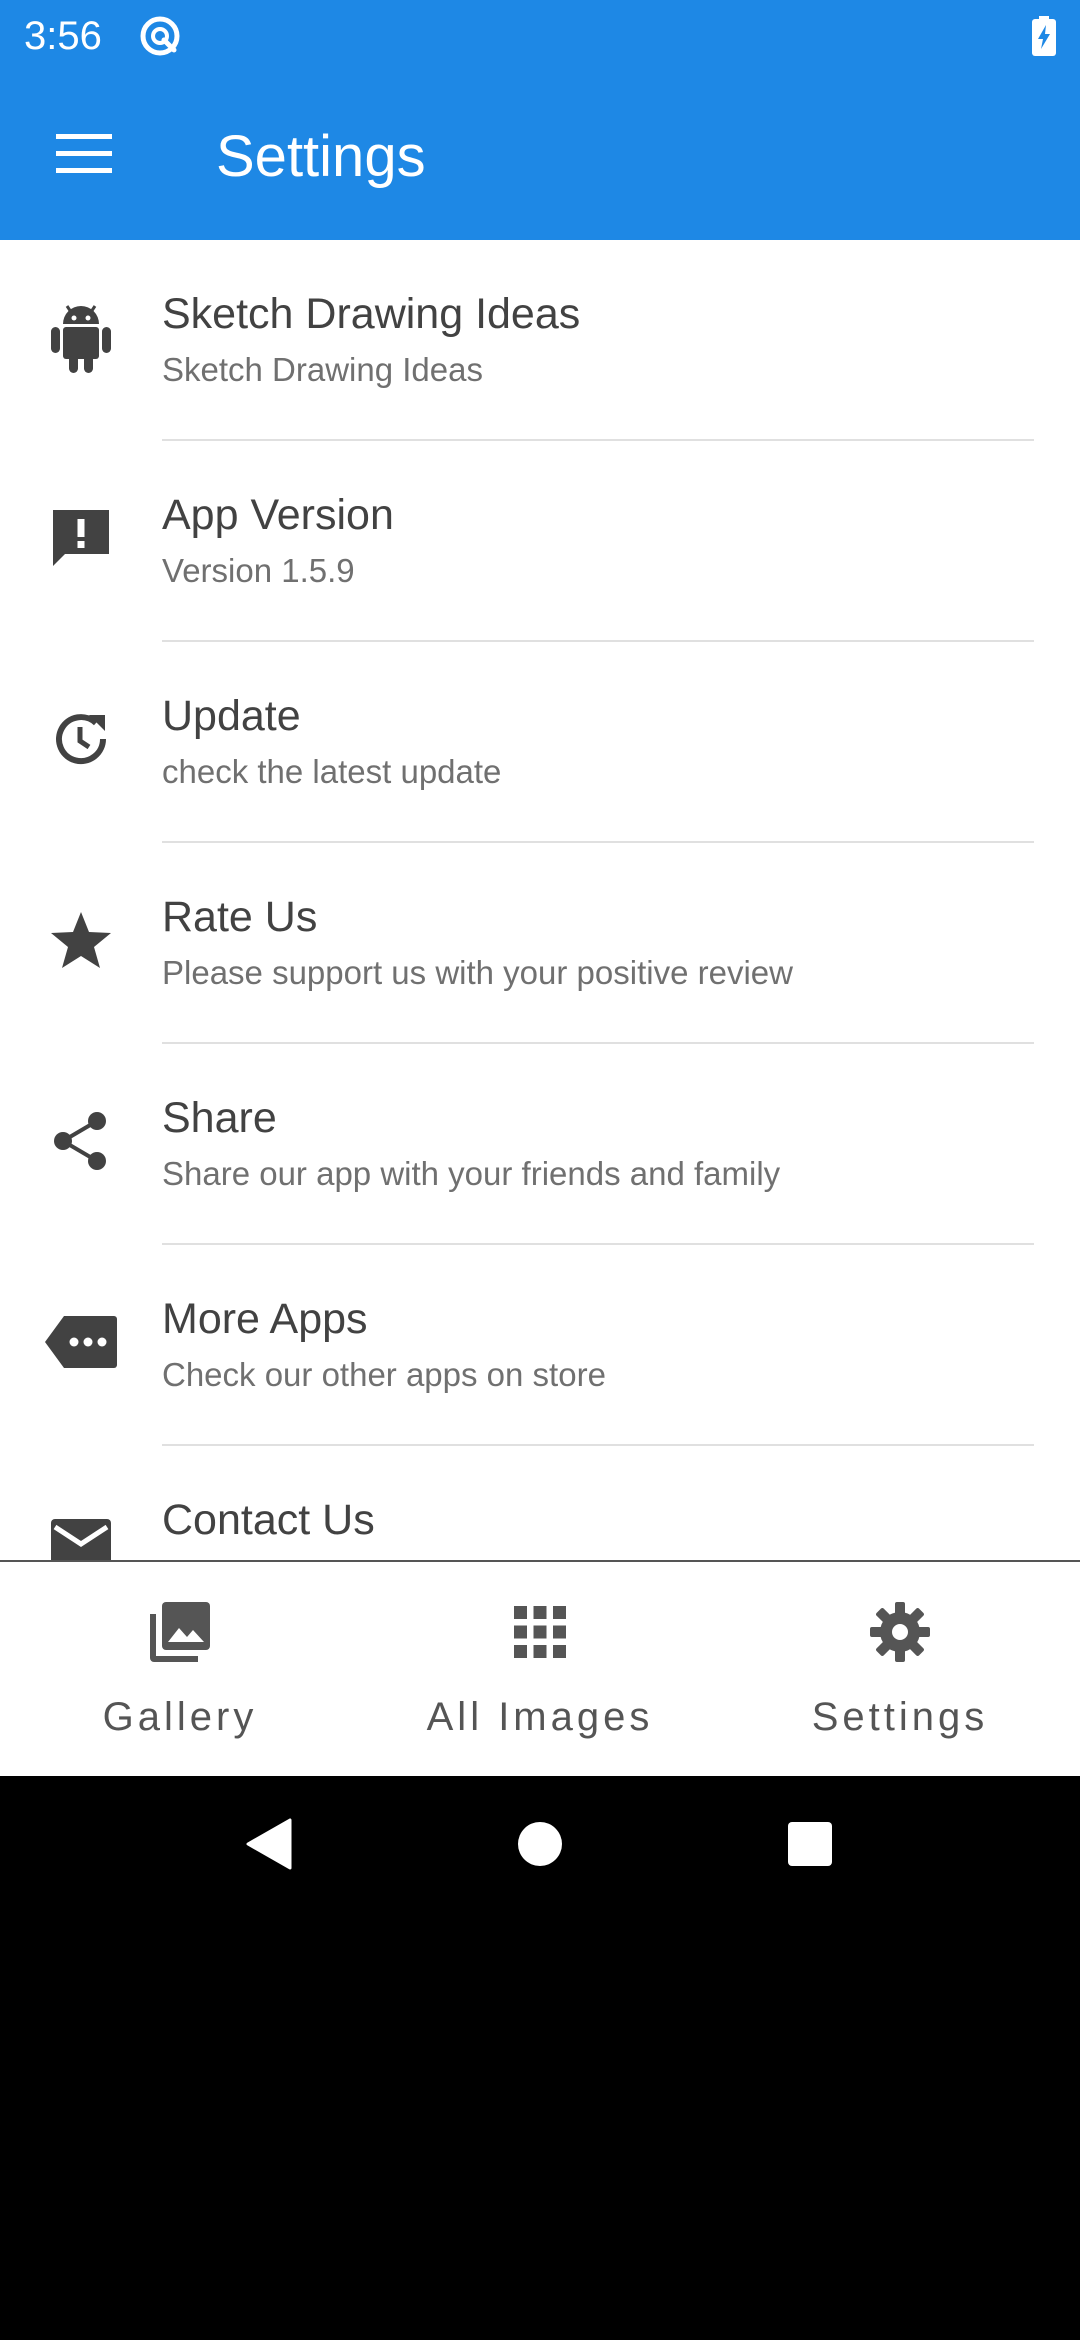 This screenshot has height=2340, width=1080. I want to click on app-bar: Settings, so click(540, 156).